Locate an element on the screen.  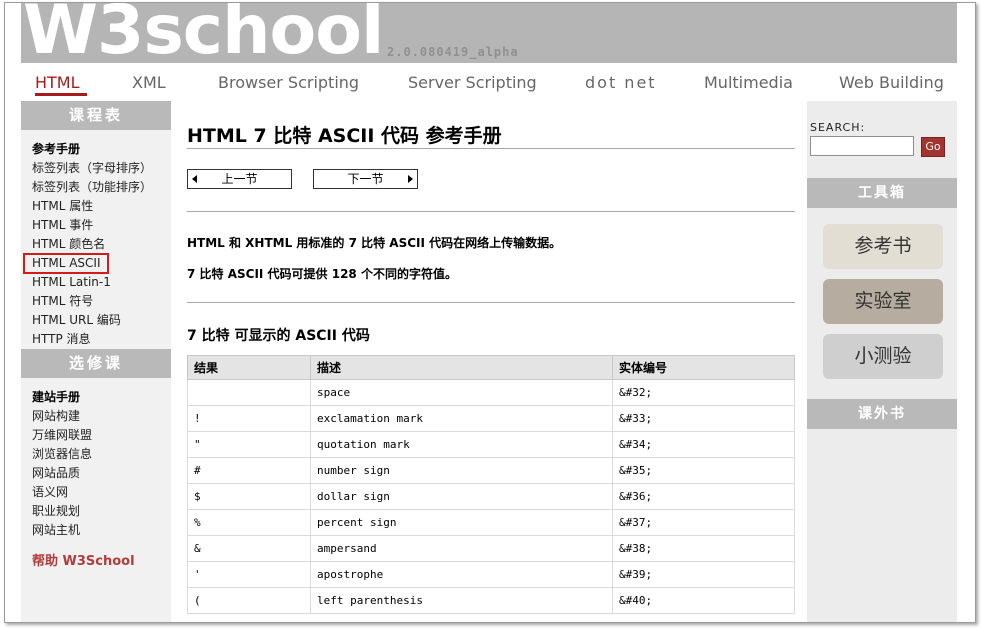
cell-entity: &#40; is located at coordinates (703, 600).